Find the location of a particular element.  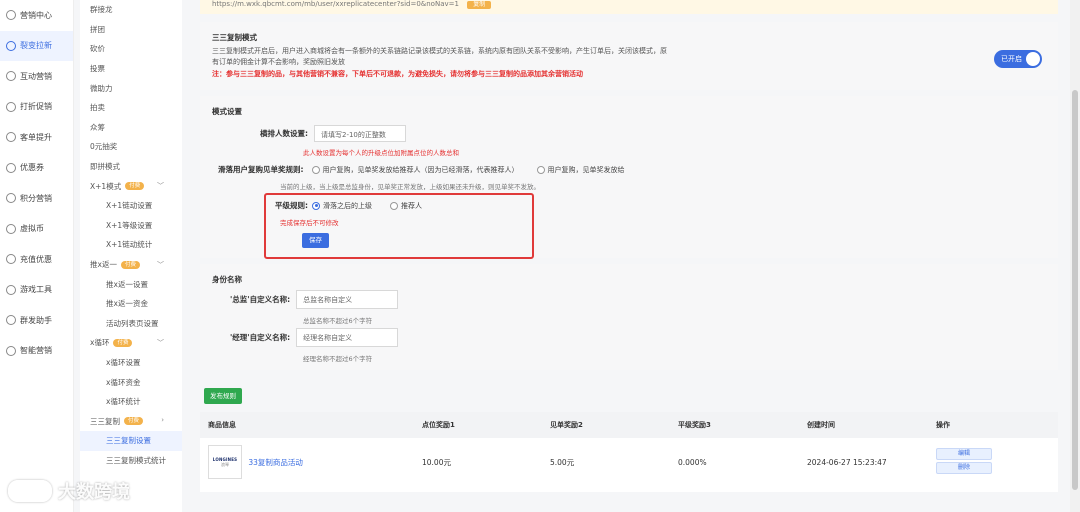

subnav-item: 拼团 is located at coordinates (131, 30).